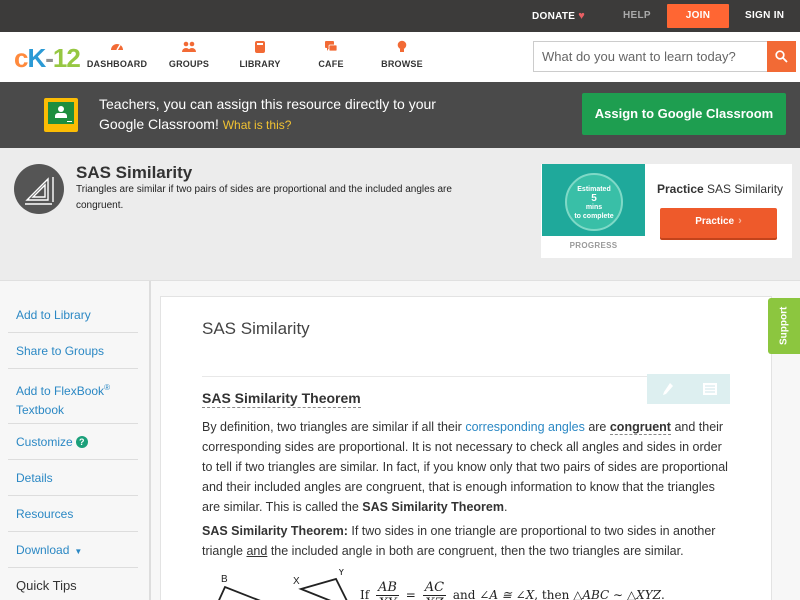 The width and height of the screenshot is (800, 600). What do you see at coordinates (256, 328) in the screenshot?
I see `content-title: SAS Similarity` at bounding box center [256, 328].